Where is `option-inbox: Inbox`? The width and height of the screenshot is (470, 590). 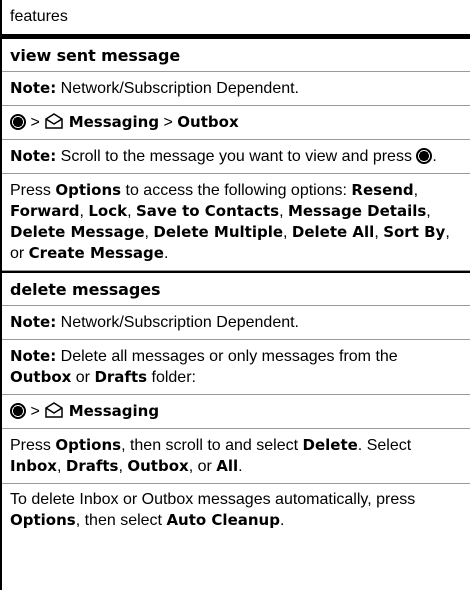
option-inbox: Inbox is located at coordinates (33, 466).